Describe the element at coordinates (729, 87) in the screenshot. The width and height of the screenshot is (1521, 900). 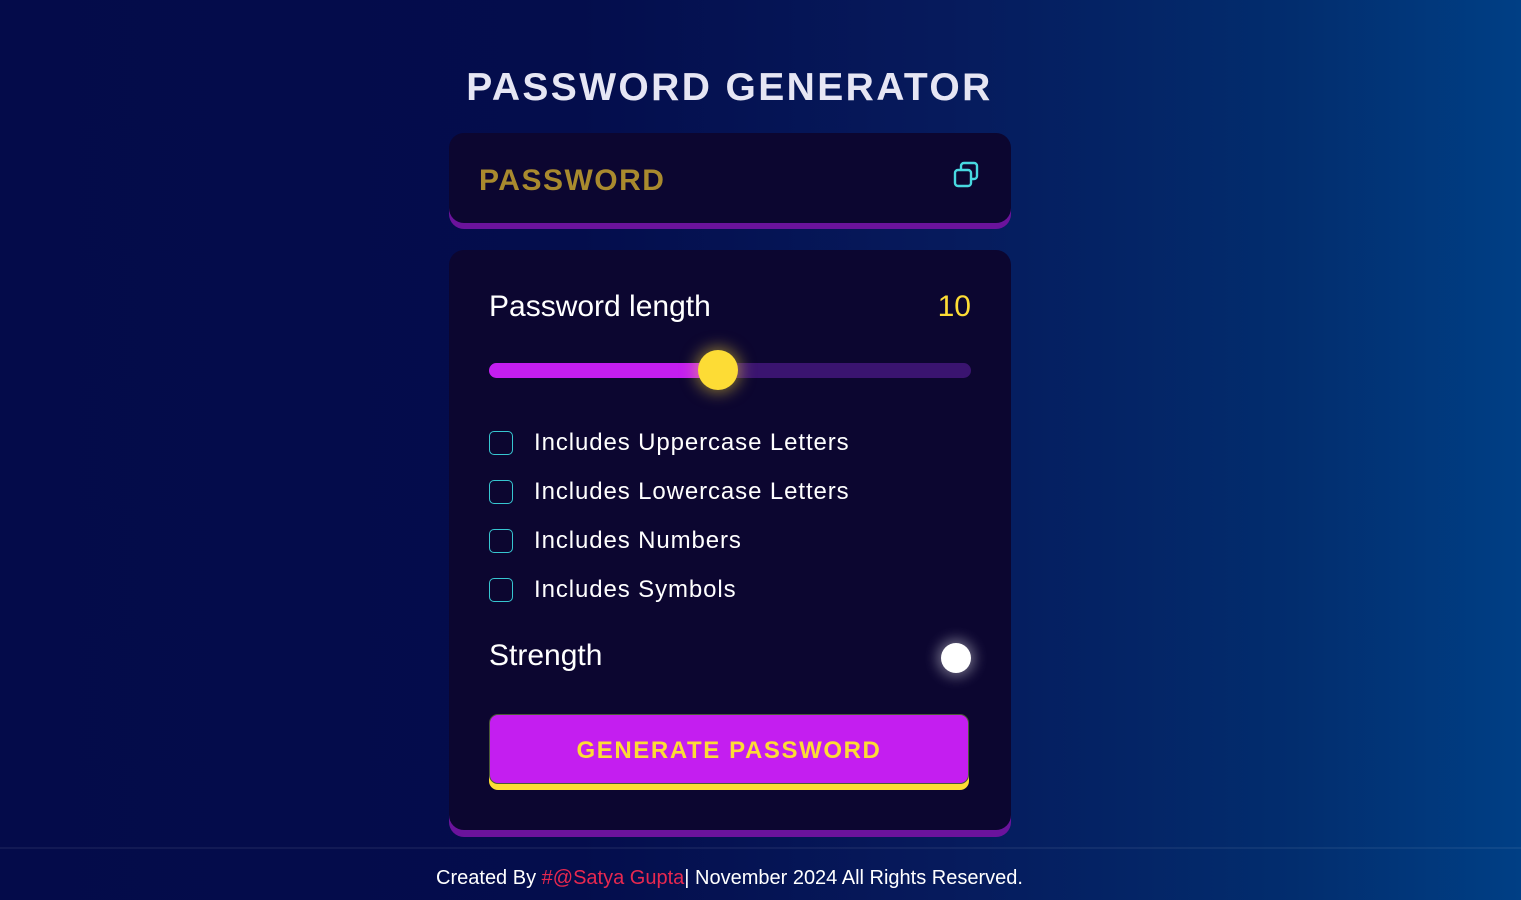
I see `page-title: PASSWORD GENERATOR` at that location.